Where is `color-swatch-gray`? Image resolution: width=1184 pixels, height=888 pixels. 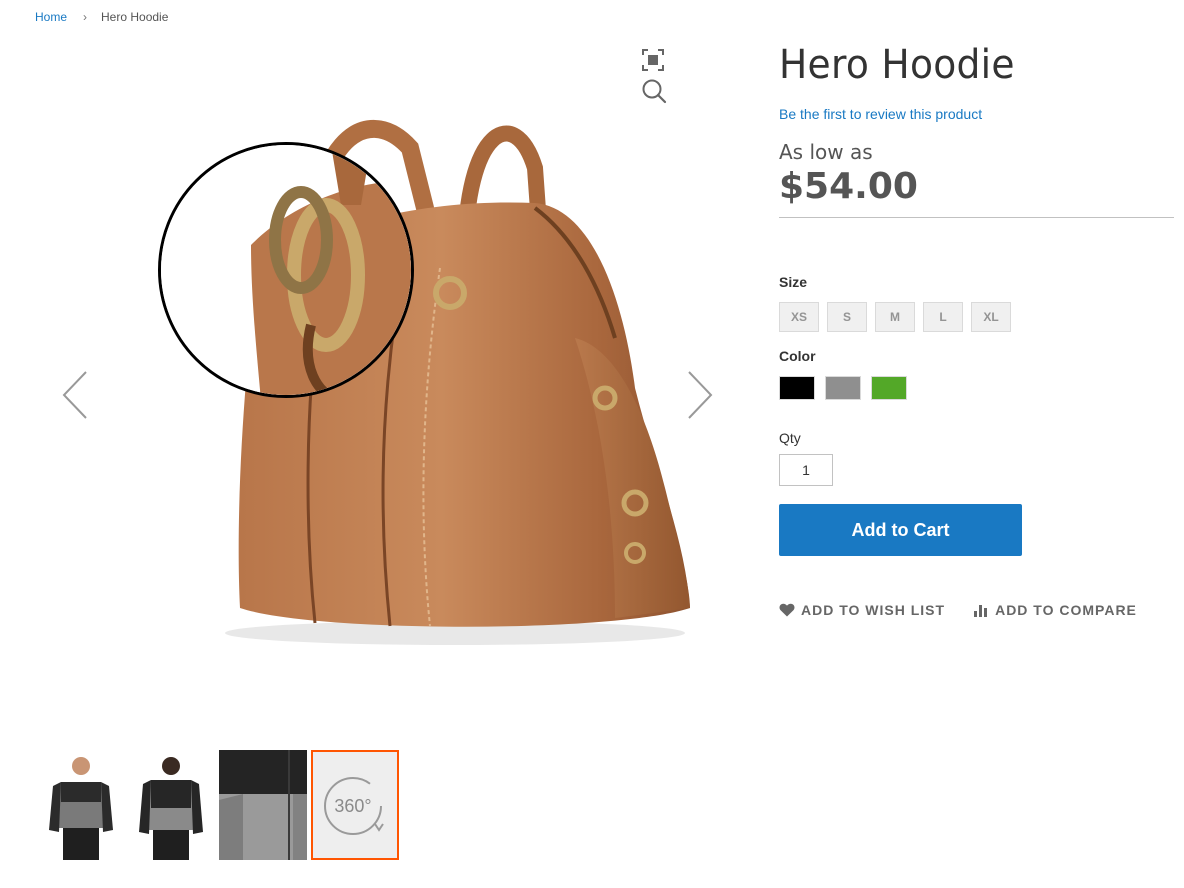 color-swatch-gray is located at coordinates (843, 388).